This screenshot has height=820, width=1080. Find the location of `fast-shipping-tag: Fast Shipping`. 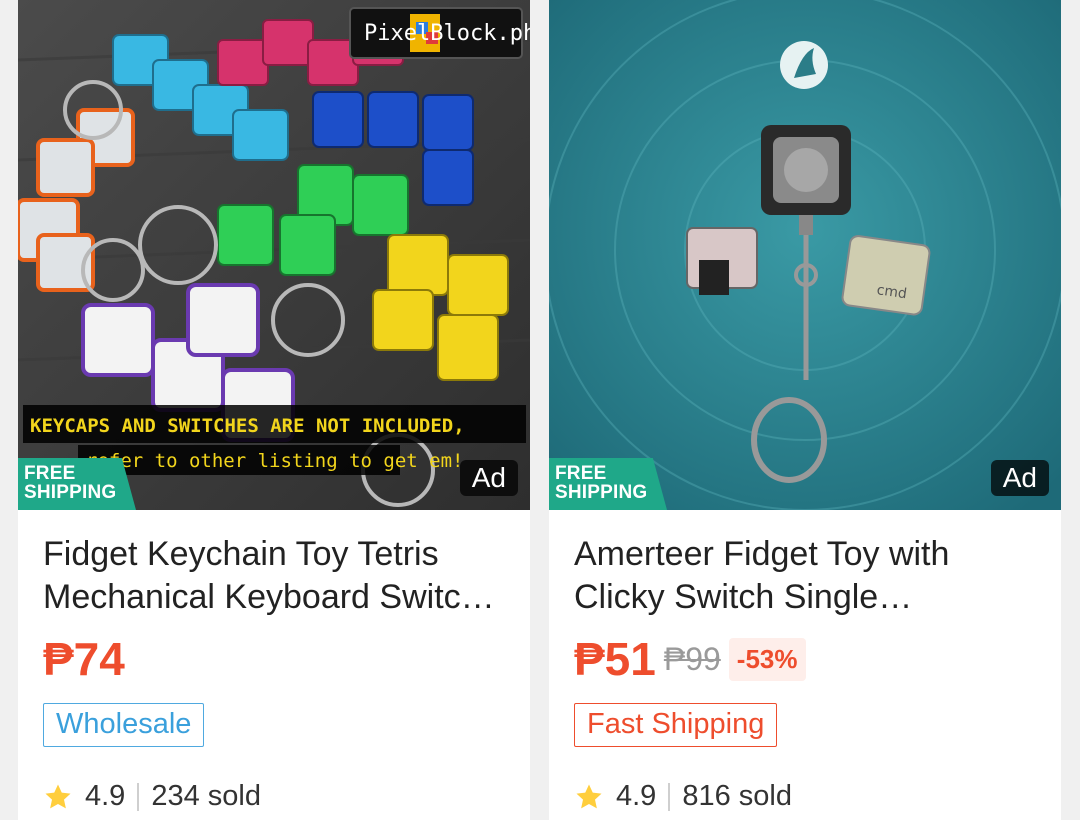

fast-shipping-tag: Fast Shipping is located at coordinates (676, 725).